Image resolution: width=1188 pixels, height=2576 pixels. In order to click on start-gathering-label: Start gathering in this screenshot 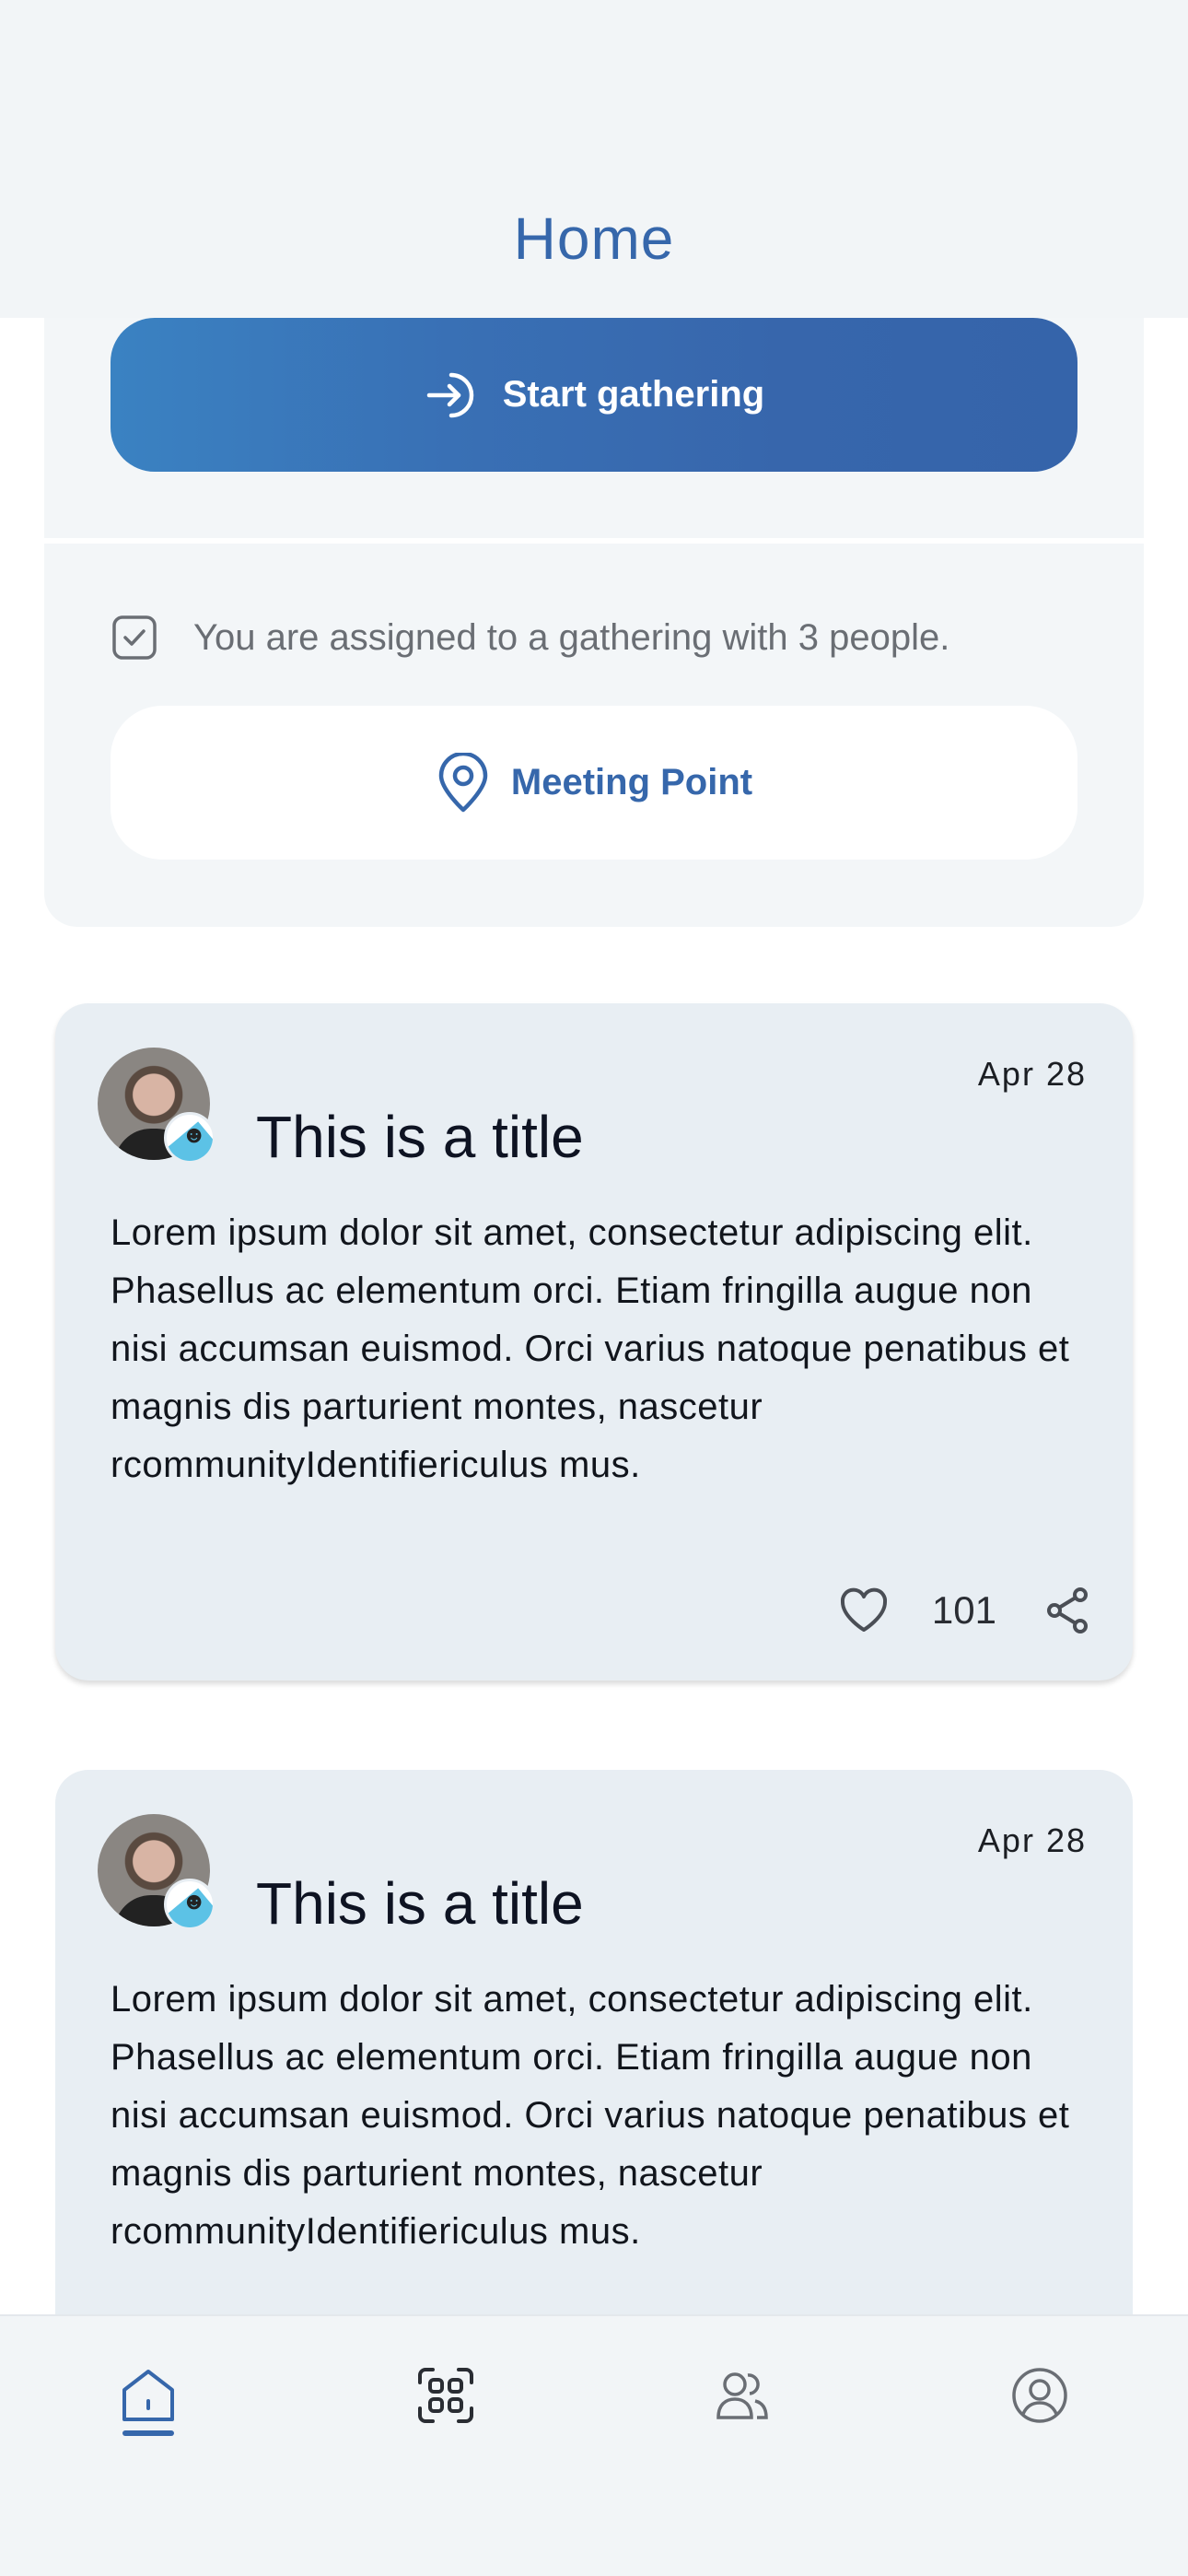, I will do `click(633, 395)`.